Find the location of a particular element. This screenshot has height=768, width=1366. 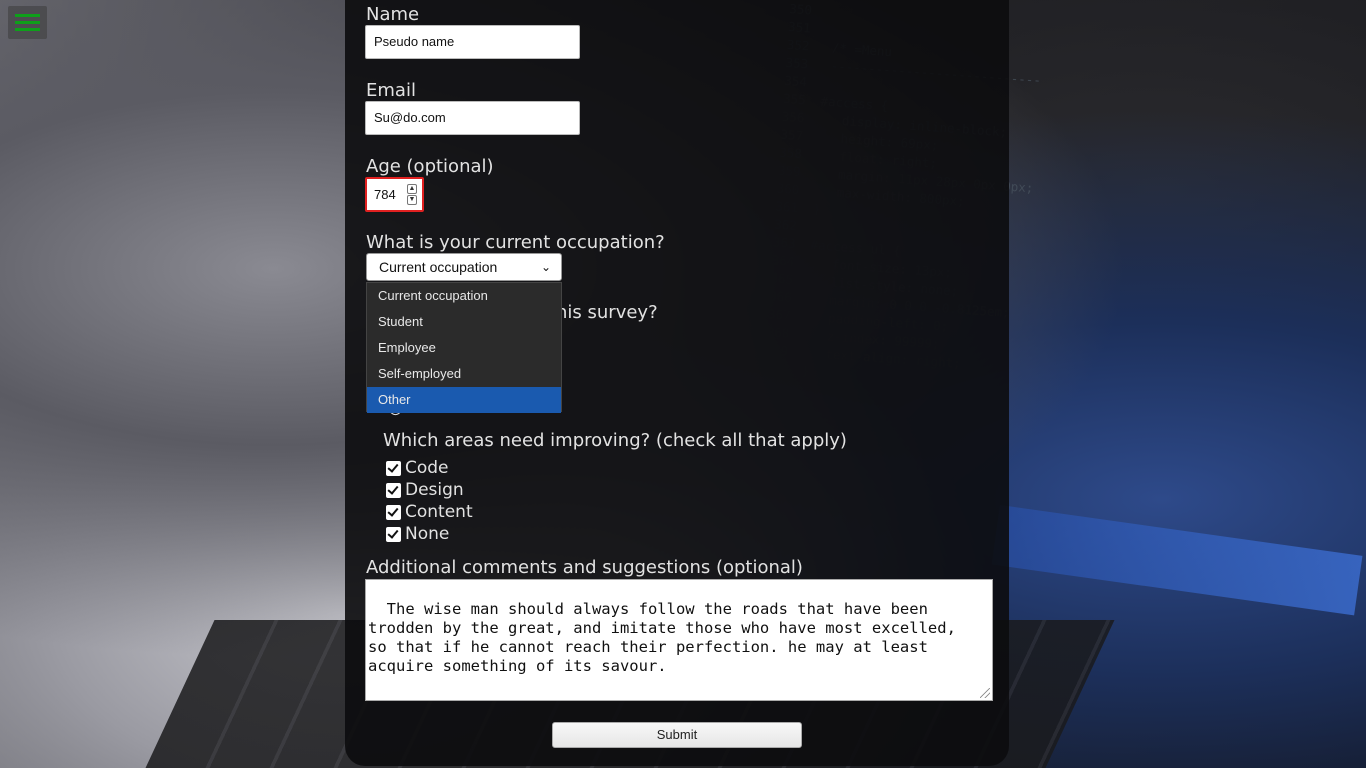

occupation-label: What is your current occupation? is located at coordinates (515, 242).